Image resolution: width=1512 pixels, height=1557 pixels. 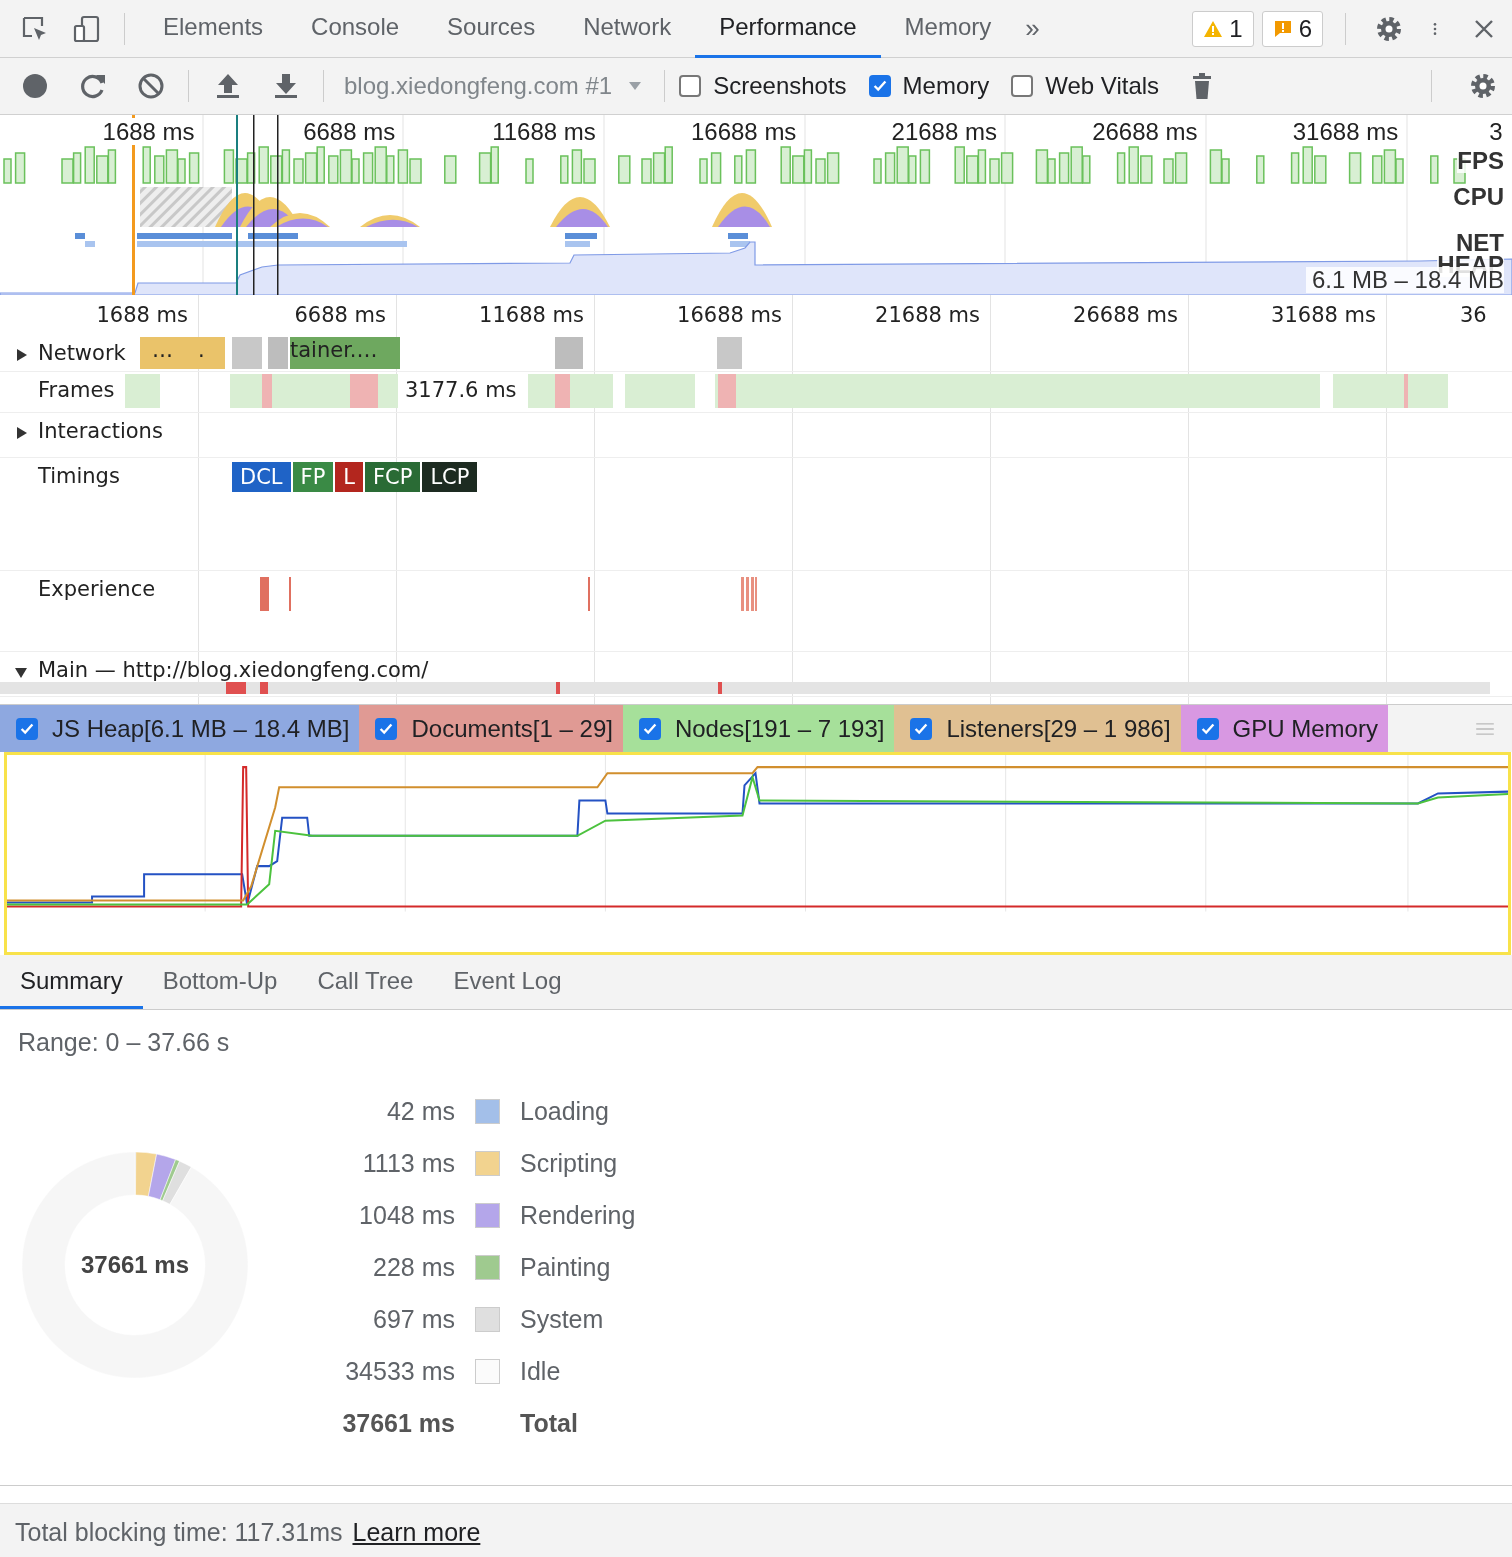 I want to click on track-label: Network, so click(x=82, y=353).